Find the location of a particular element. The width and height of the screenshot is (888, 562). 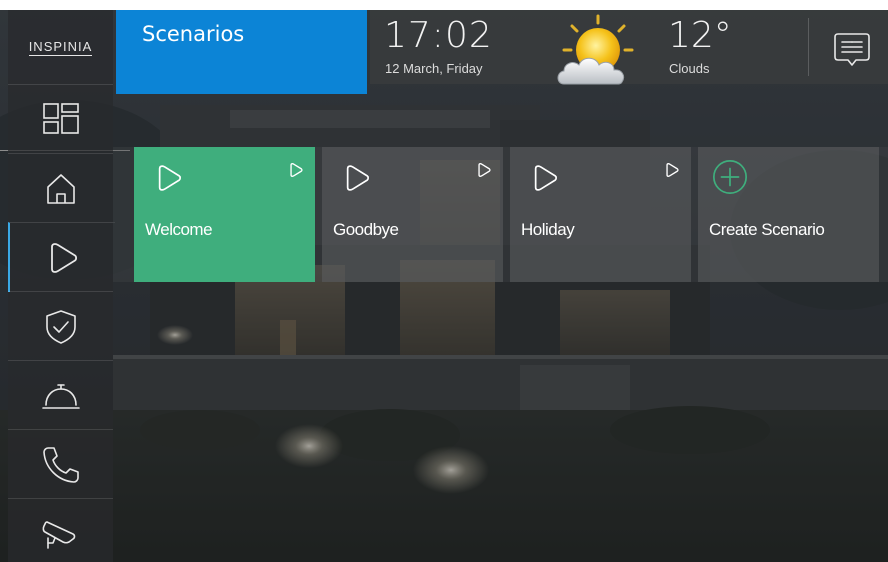

house-icon is located at coordinates (60, 188).